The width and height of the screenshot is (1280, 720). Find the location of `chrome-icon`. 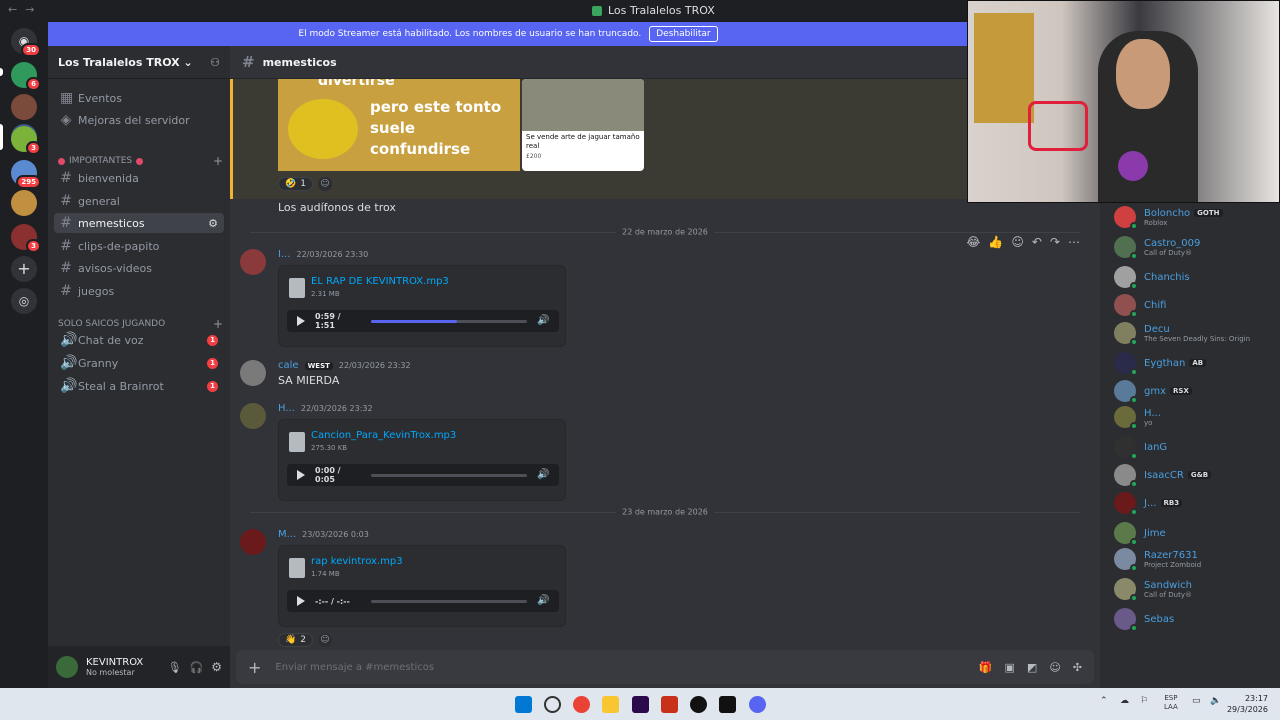

chrome-icon is located at coordinates (581, 704).